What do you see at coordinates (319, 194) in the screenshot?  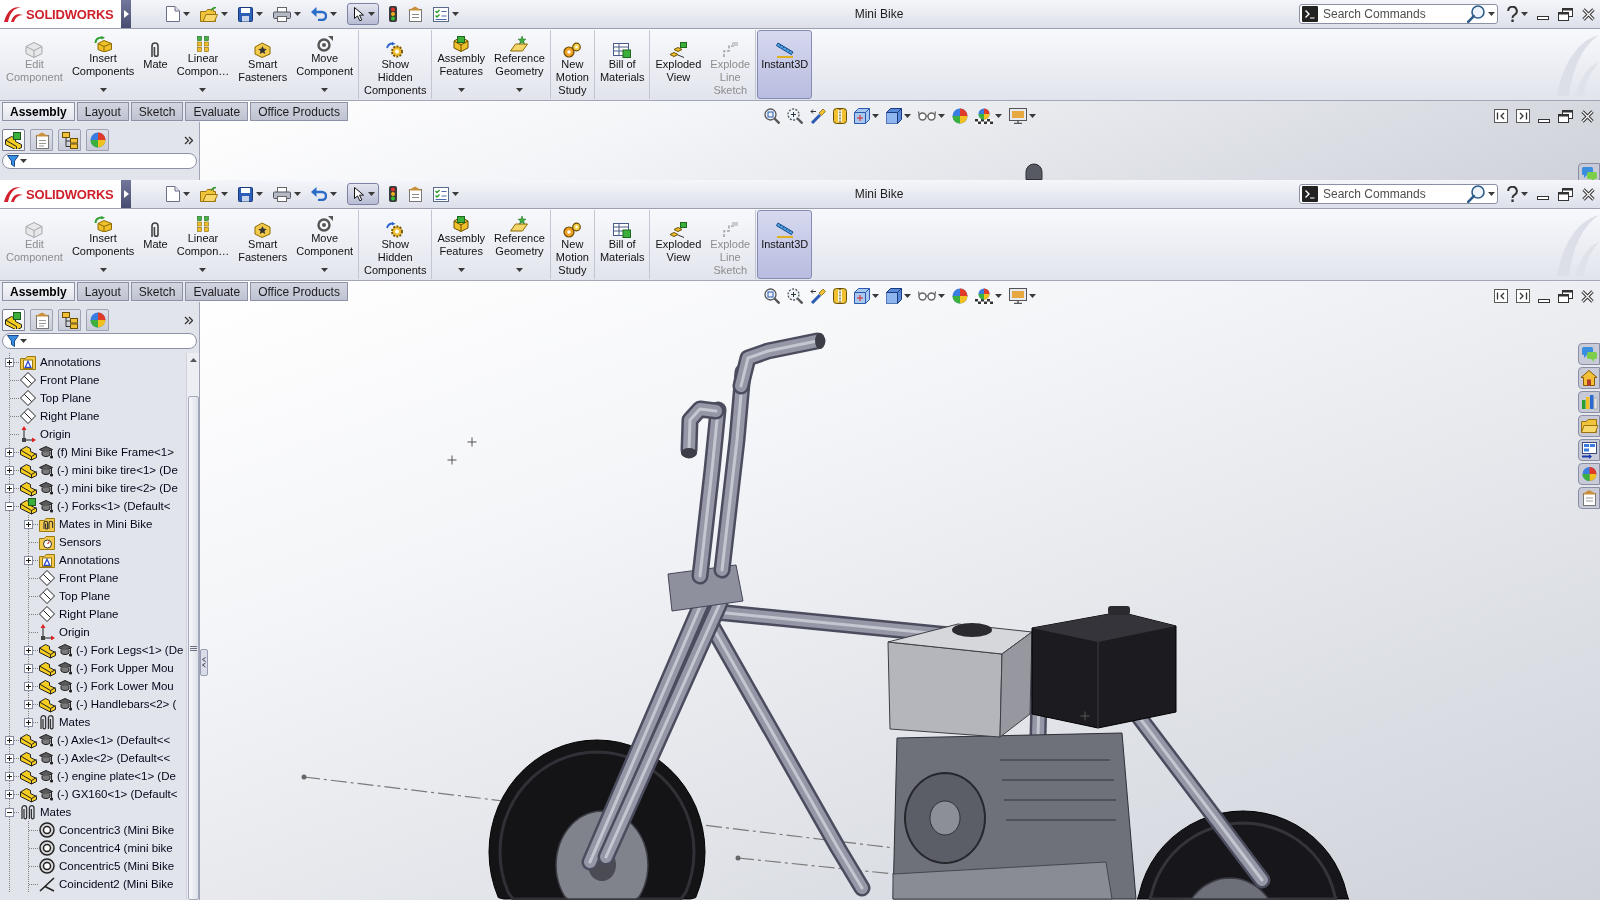 I see `undo-icon` at bounding box center [319, 194].